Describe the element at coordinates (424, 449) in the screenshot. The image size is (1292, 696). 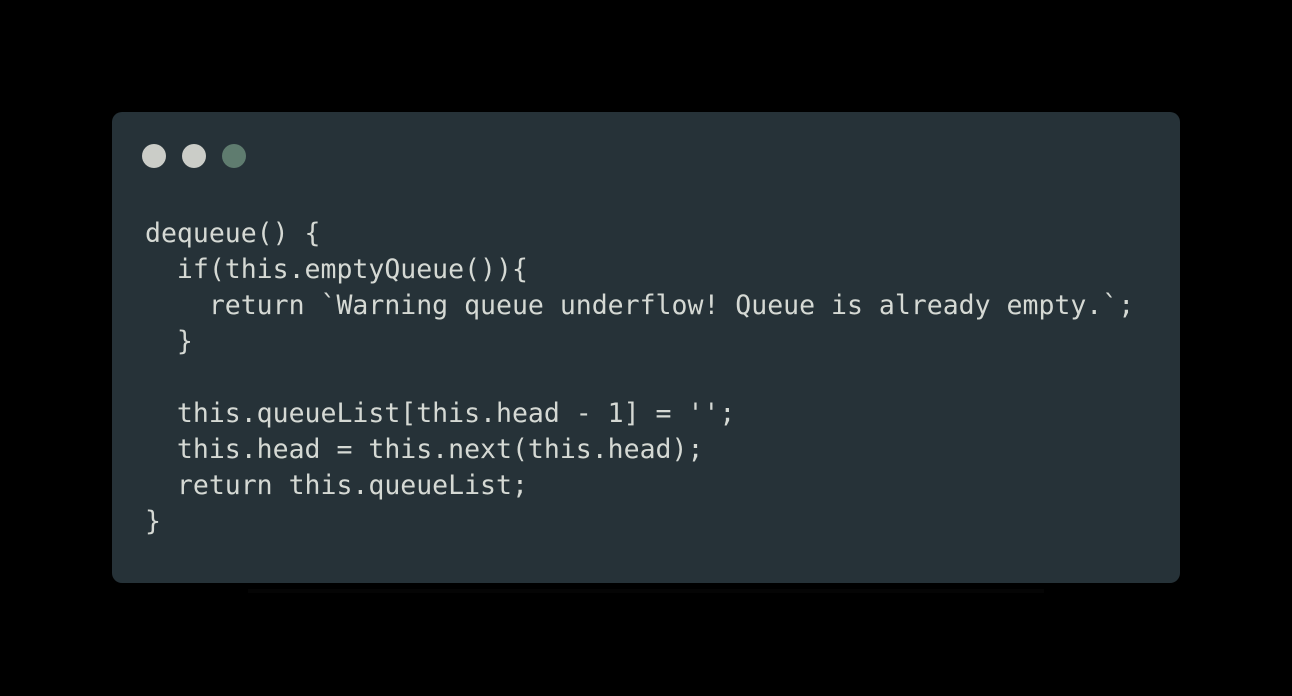
I see `code-line: this.head = this.next(this.head);` at that location.